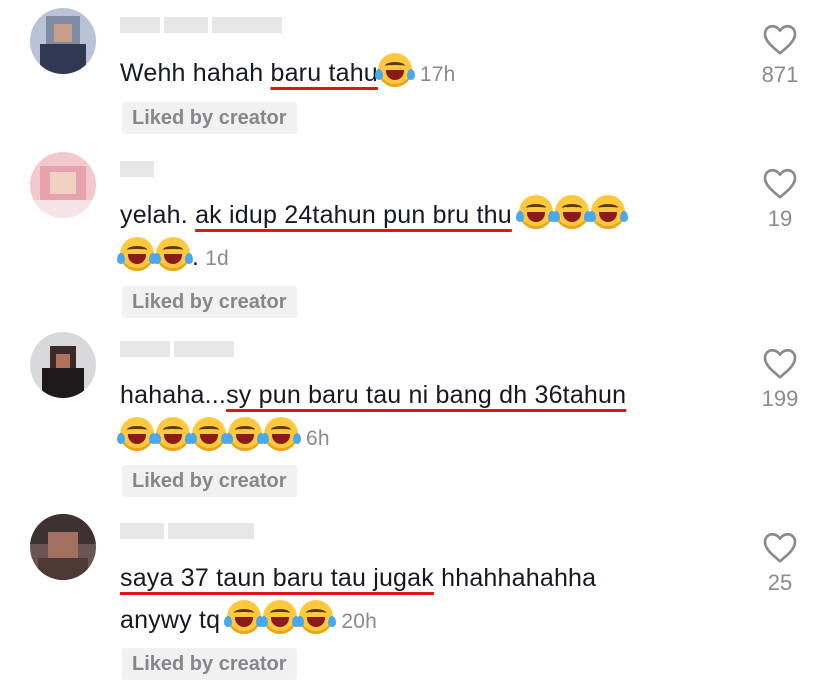 The image size is (828, 685). Describe the element at coordinates (426, 395) in the screenshot. I see `comment-text-underlined: sy pun baru tau ni bang dh 36tahun` at that location.